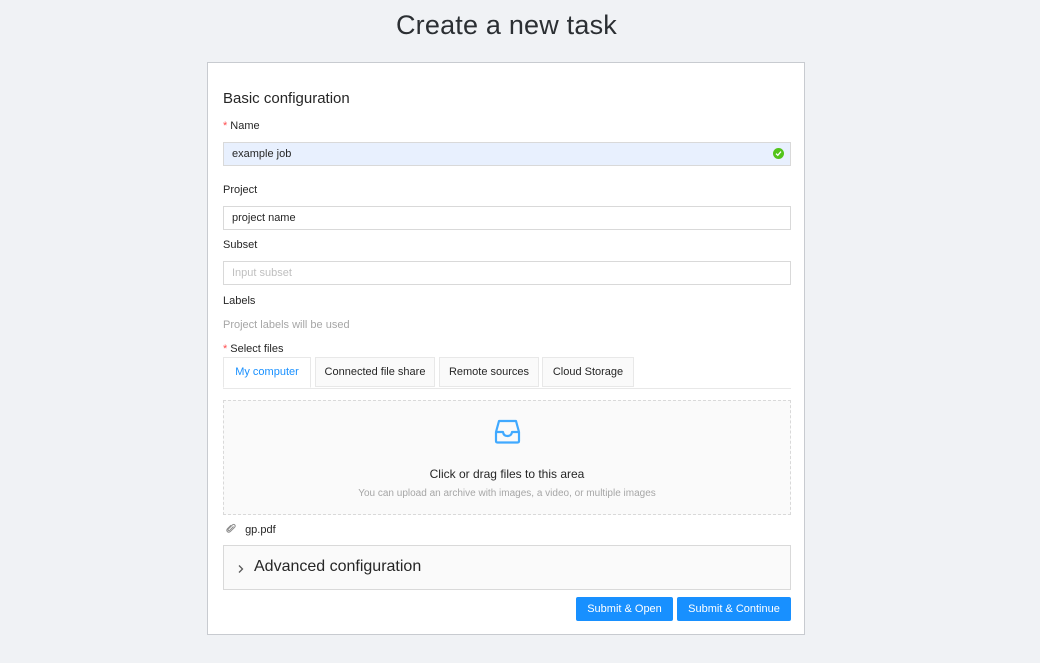 Image resolution: width=1040 pixels, height=663 pixels. I want to click on tab-my-computer: My computer, so click(267, 372).